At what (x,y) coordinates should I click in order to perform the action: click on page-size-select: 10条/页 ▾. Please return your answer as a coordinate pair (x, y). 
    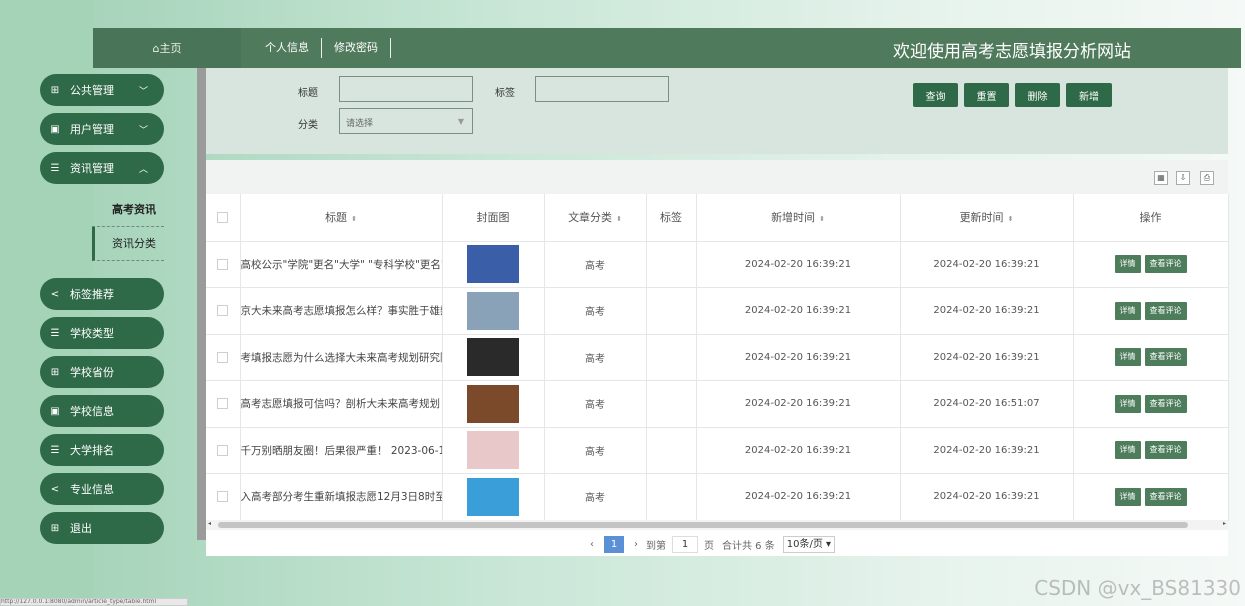
    Looking at the image, I should click on (809, 544).